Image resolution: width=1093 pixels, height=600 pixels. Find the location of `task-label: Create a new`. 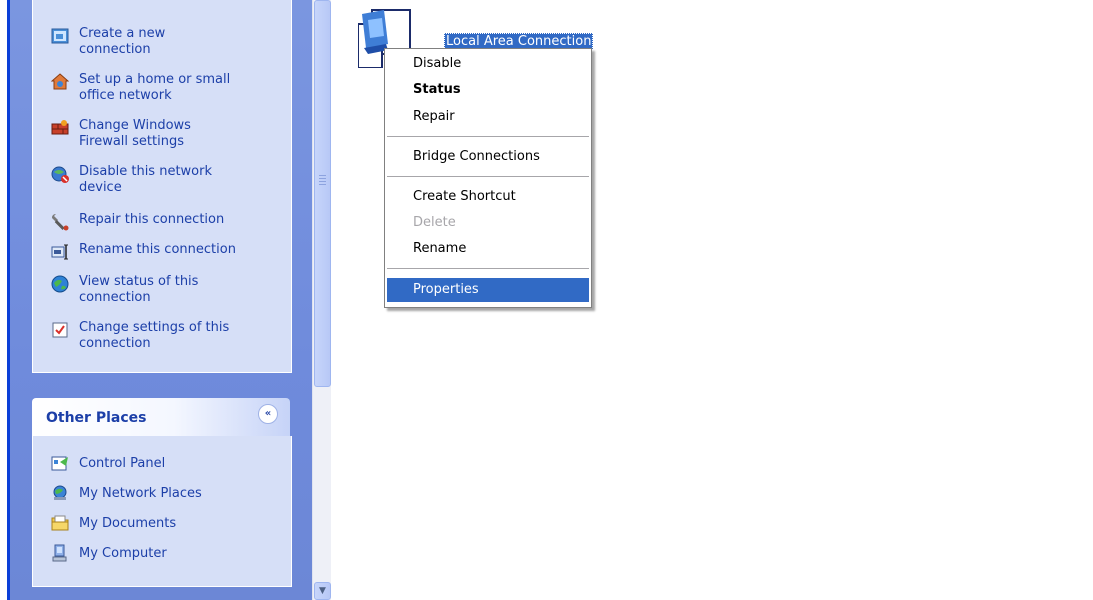

task-label: Create a new is located at coordinates (122, 33).